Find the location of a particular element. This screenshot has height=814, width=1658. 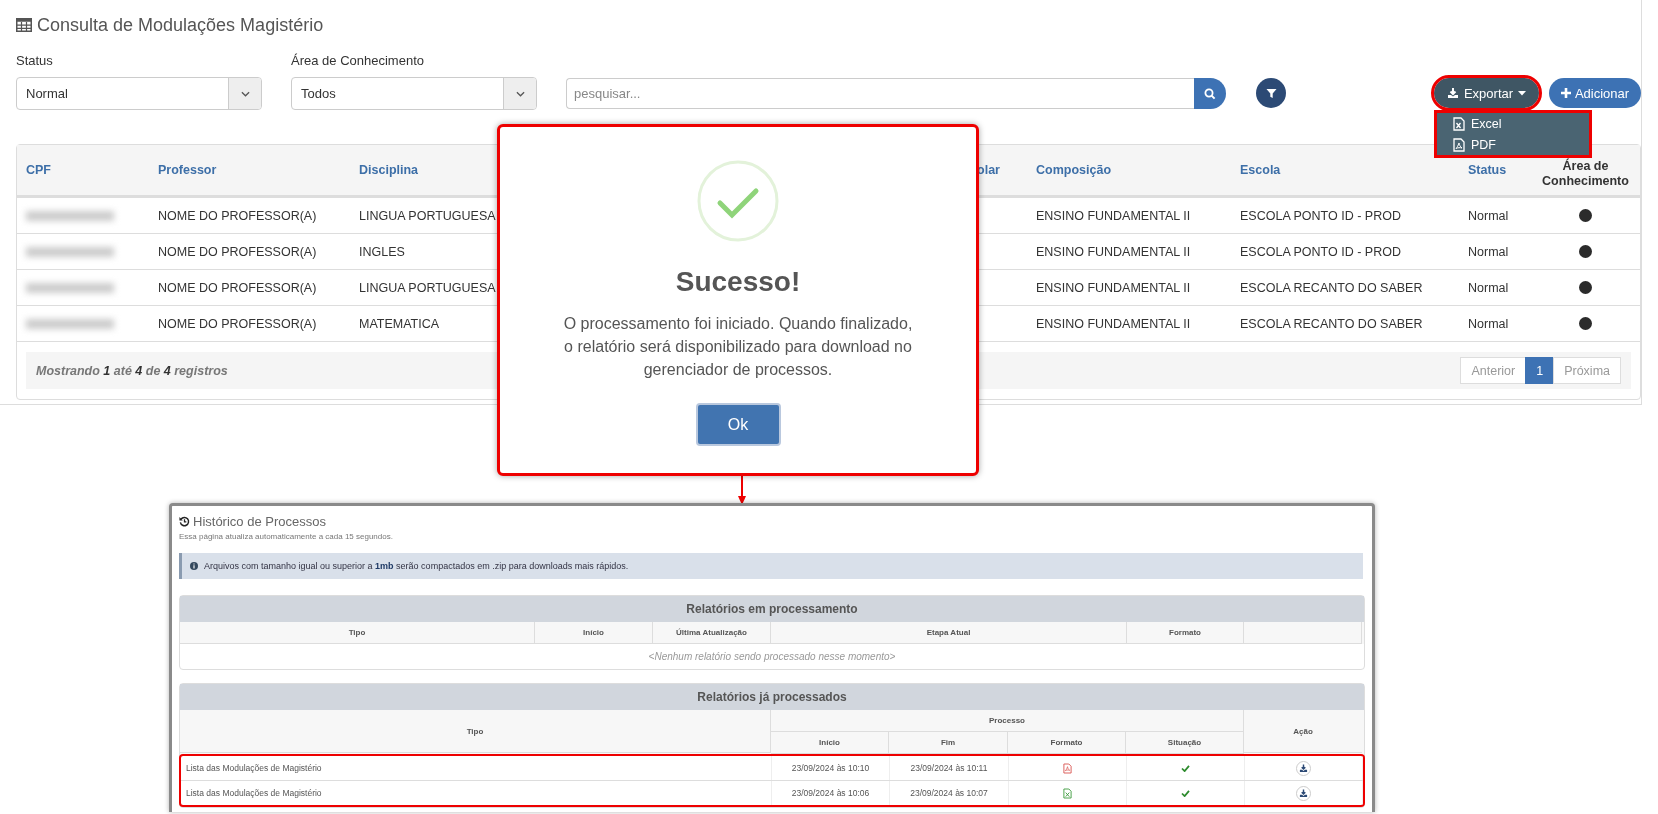

refresh-note: Essa página atualiza automaticamente a cada 15 segundos. is located at coordinates (286, 536).